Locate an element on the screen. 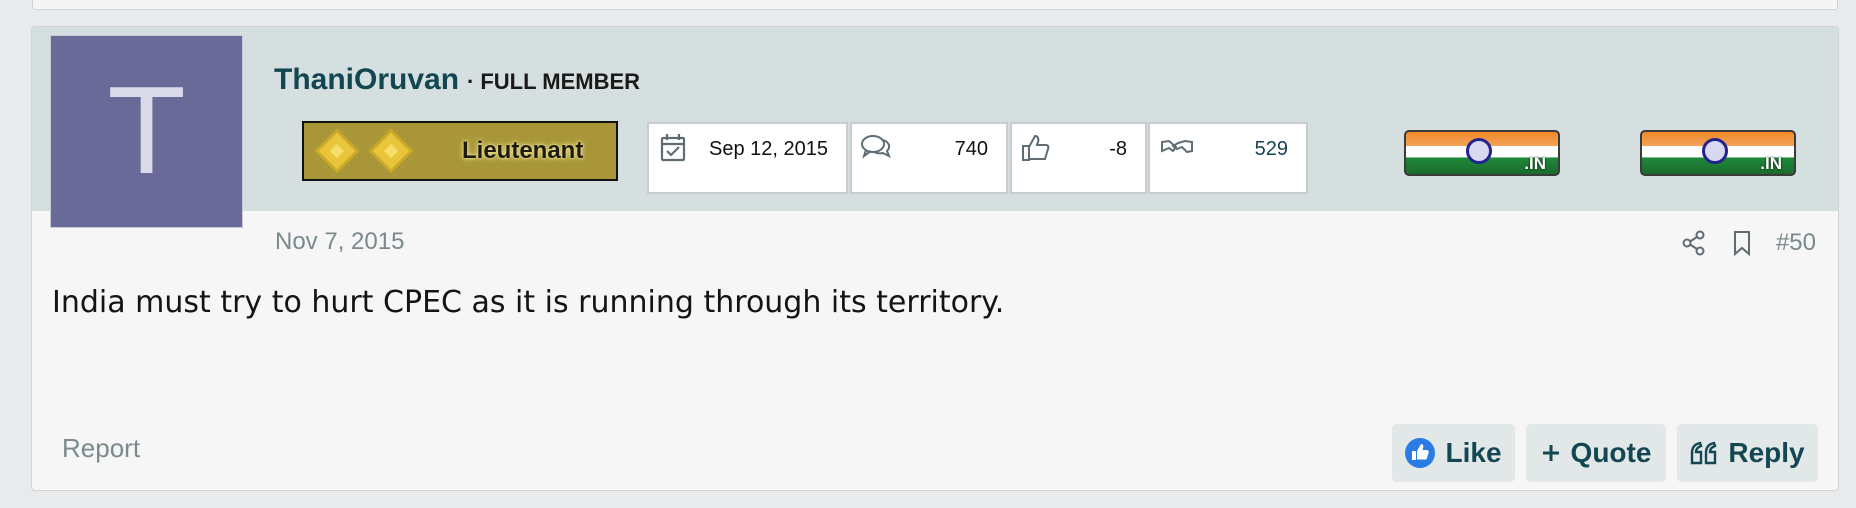 The width and height of the screenshot is (1856, 508). username-link: ThaniOruvan is located at coordinates (366, 80).